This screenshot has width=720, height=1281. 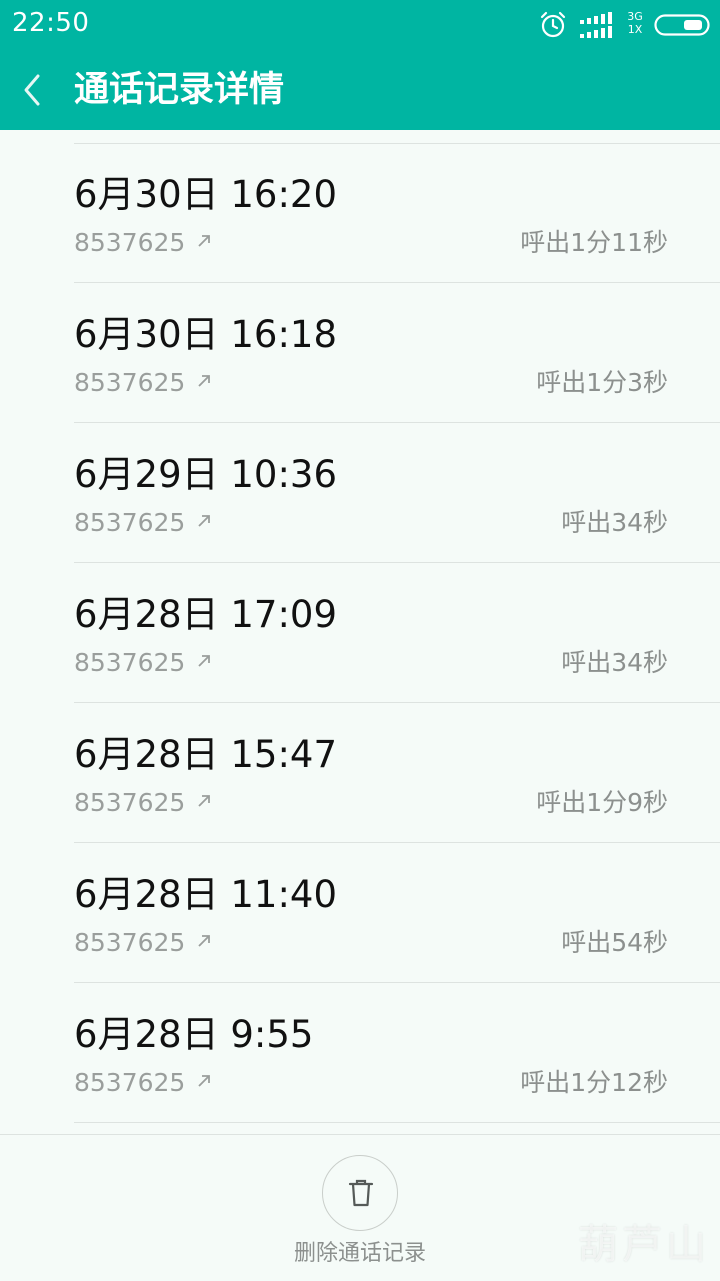 What do you see at coordinates (51, 23) in the screenshot?
I see `status-time: 22:50` at bounding box center [51, 23].